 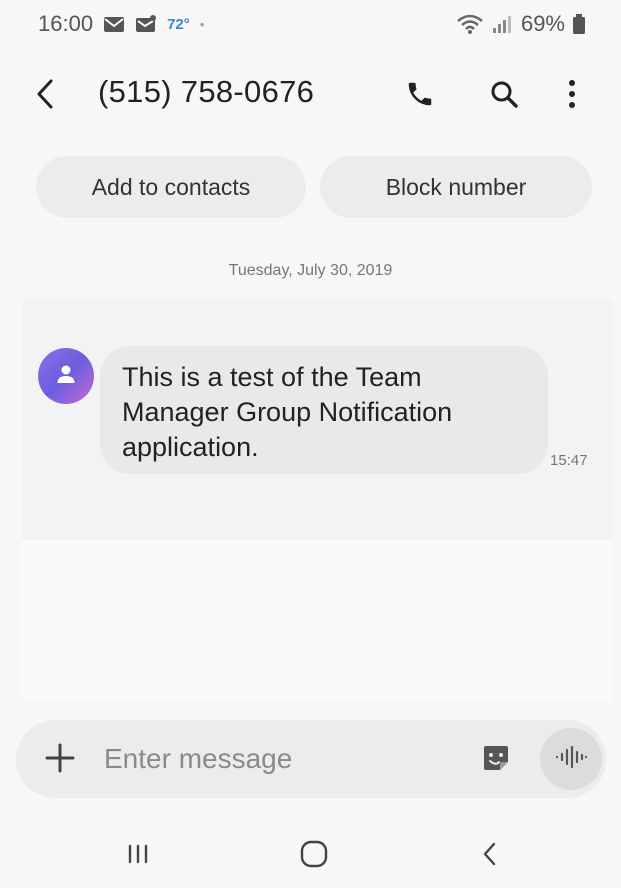 What do you see at coordinates (206, 91) in the screenshot?
I see `page-title: (515) 758-0676` at bounding box center [206, 91].